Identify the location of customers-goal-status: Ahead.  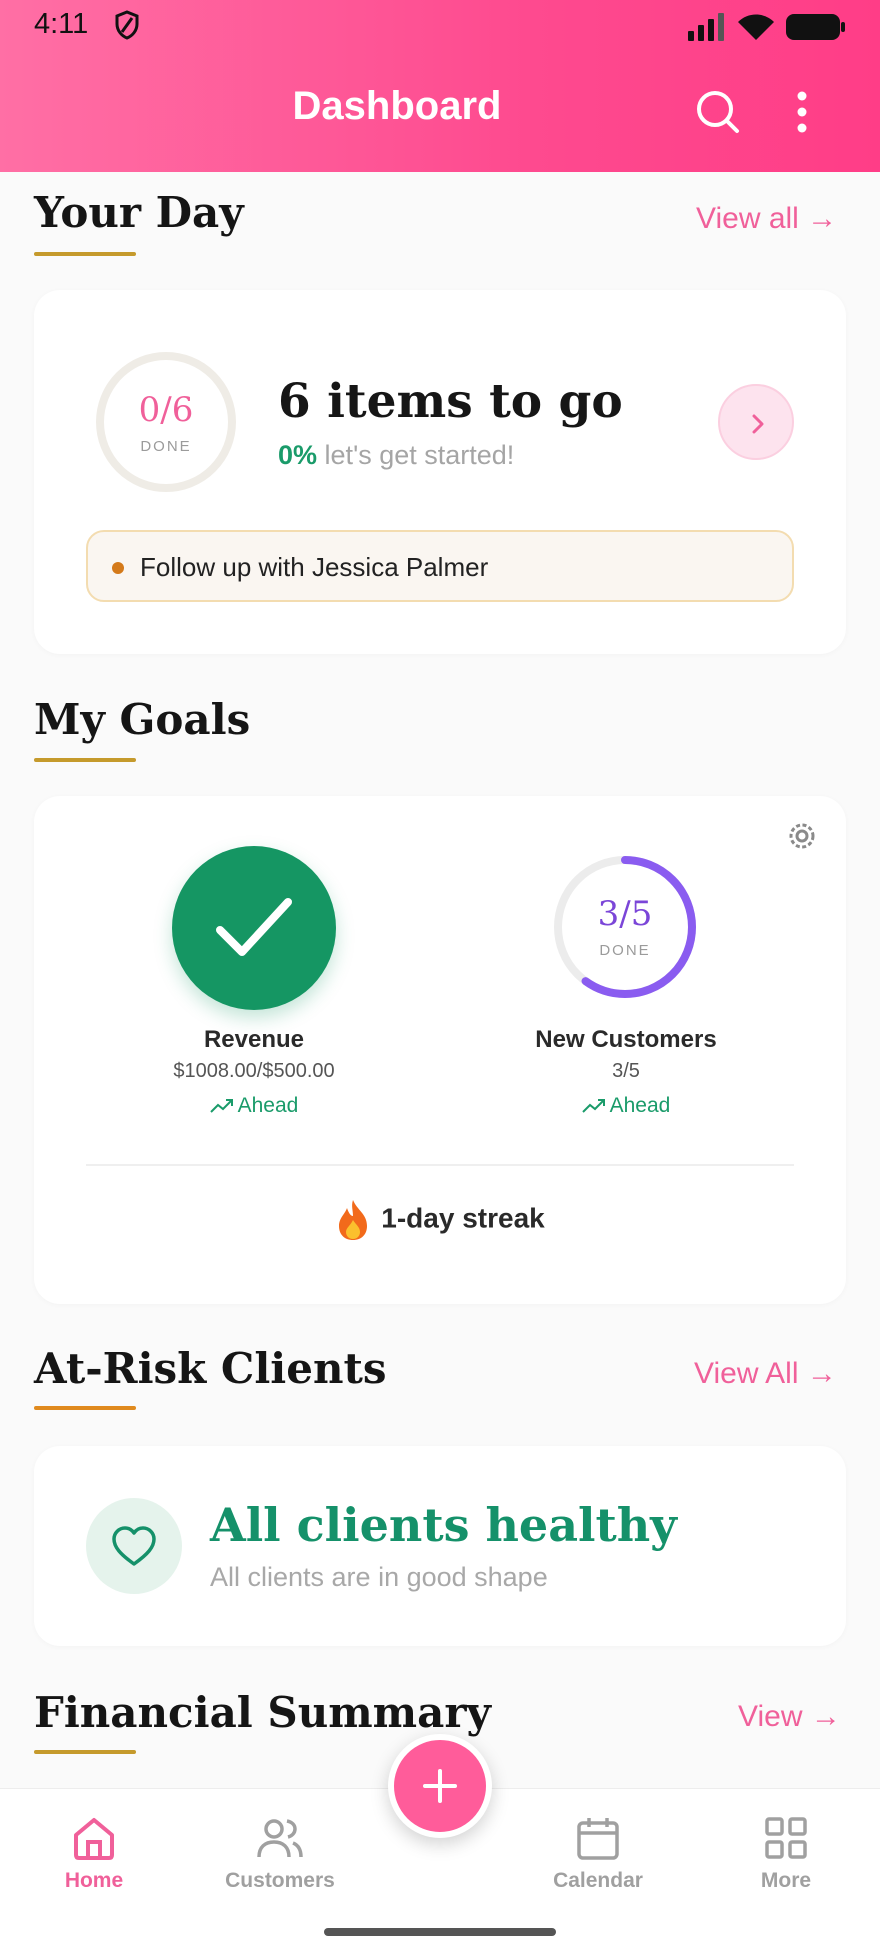
(626, 1106).